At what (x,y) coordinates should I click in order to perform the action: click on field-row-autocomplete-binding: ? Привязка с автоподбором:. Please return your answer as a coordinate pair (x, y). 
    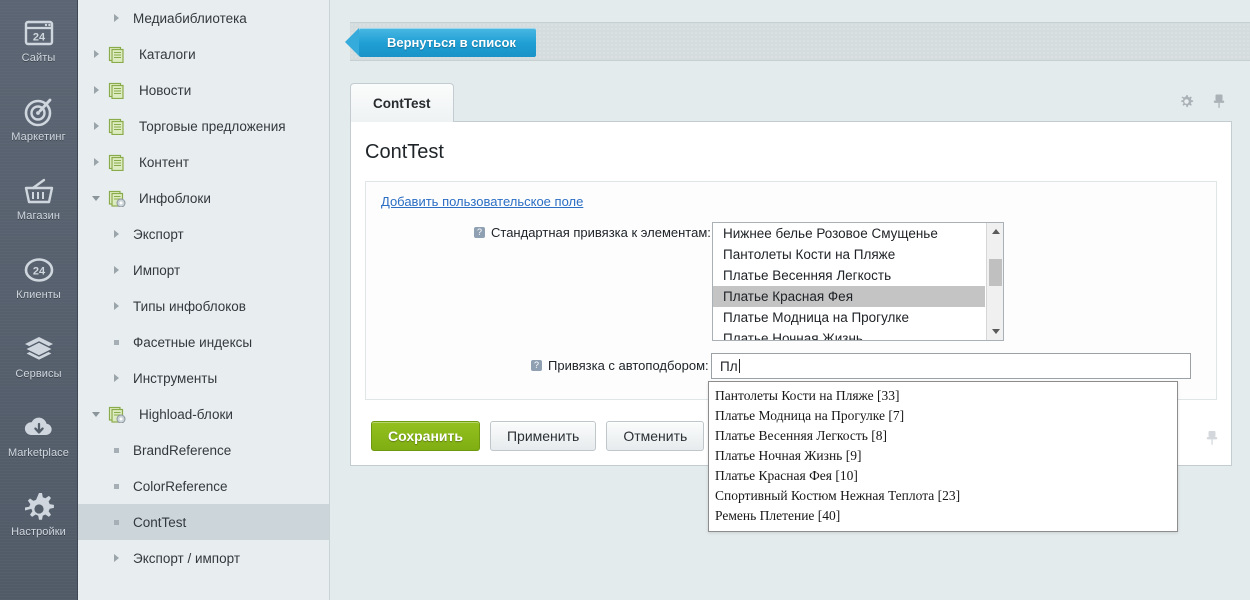
    Looking at the image, I should click on (620, 365).